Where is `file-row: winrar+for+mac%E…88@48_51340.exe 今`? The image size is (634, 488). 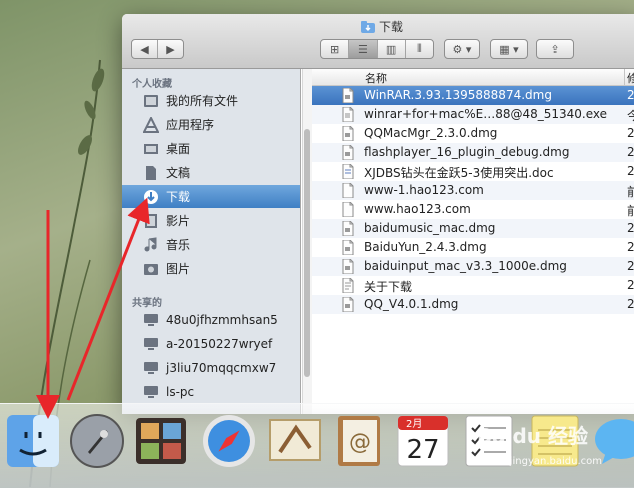 file-row: winrar+for+mac%E…88@48_51340.exe 今 is located at coordinates (473, 114).